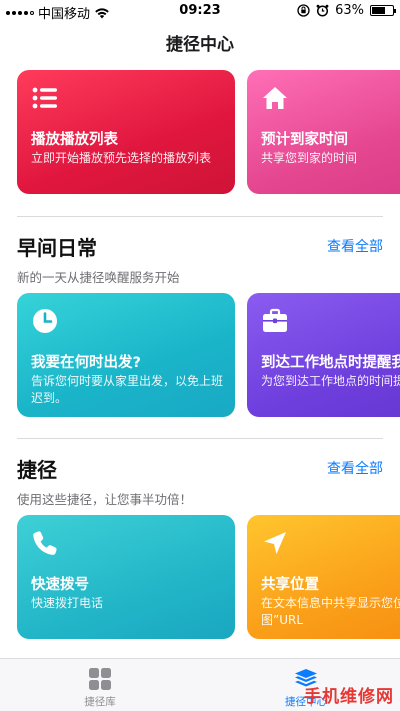 Image resolution: width=400 pixels, height=711 pixels. I want to click on section-subtitle: 新的一天从捷径唤醒服务开始, so click(98, 277).